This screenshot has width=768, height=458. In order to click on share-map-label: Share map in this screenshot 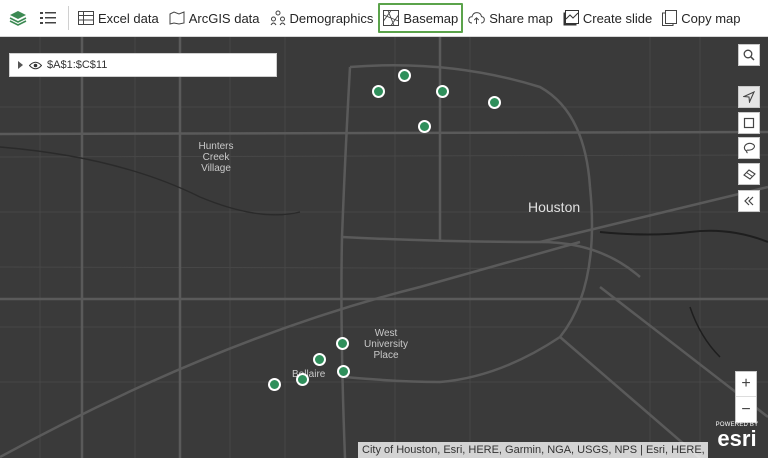, I will do `click(521, 18)`.